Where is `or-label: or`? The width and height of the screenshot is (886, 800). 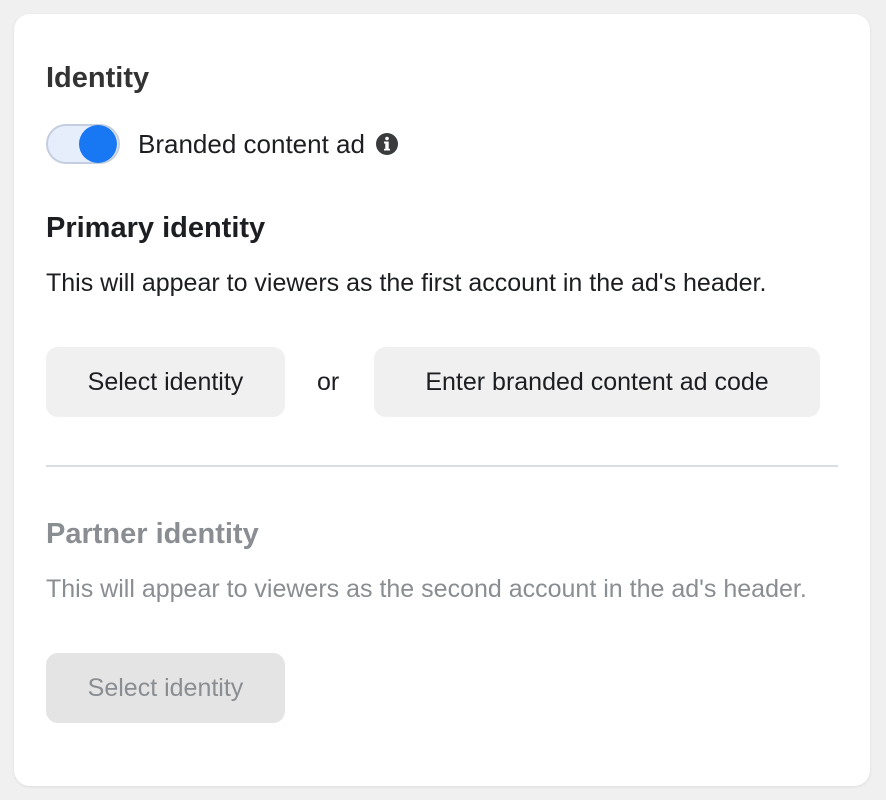 or-label: or is located at coordinates (328, 382).